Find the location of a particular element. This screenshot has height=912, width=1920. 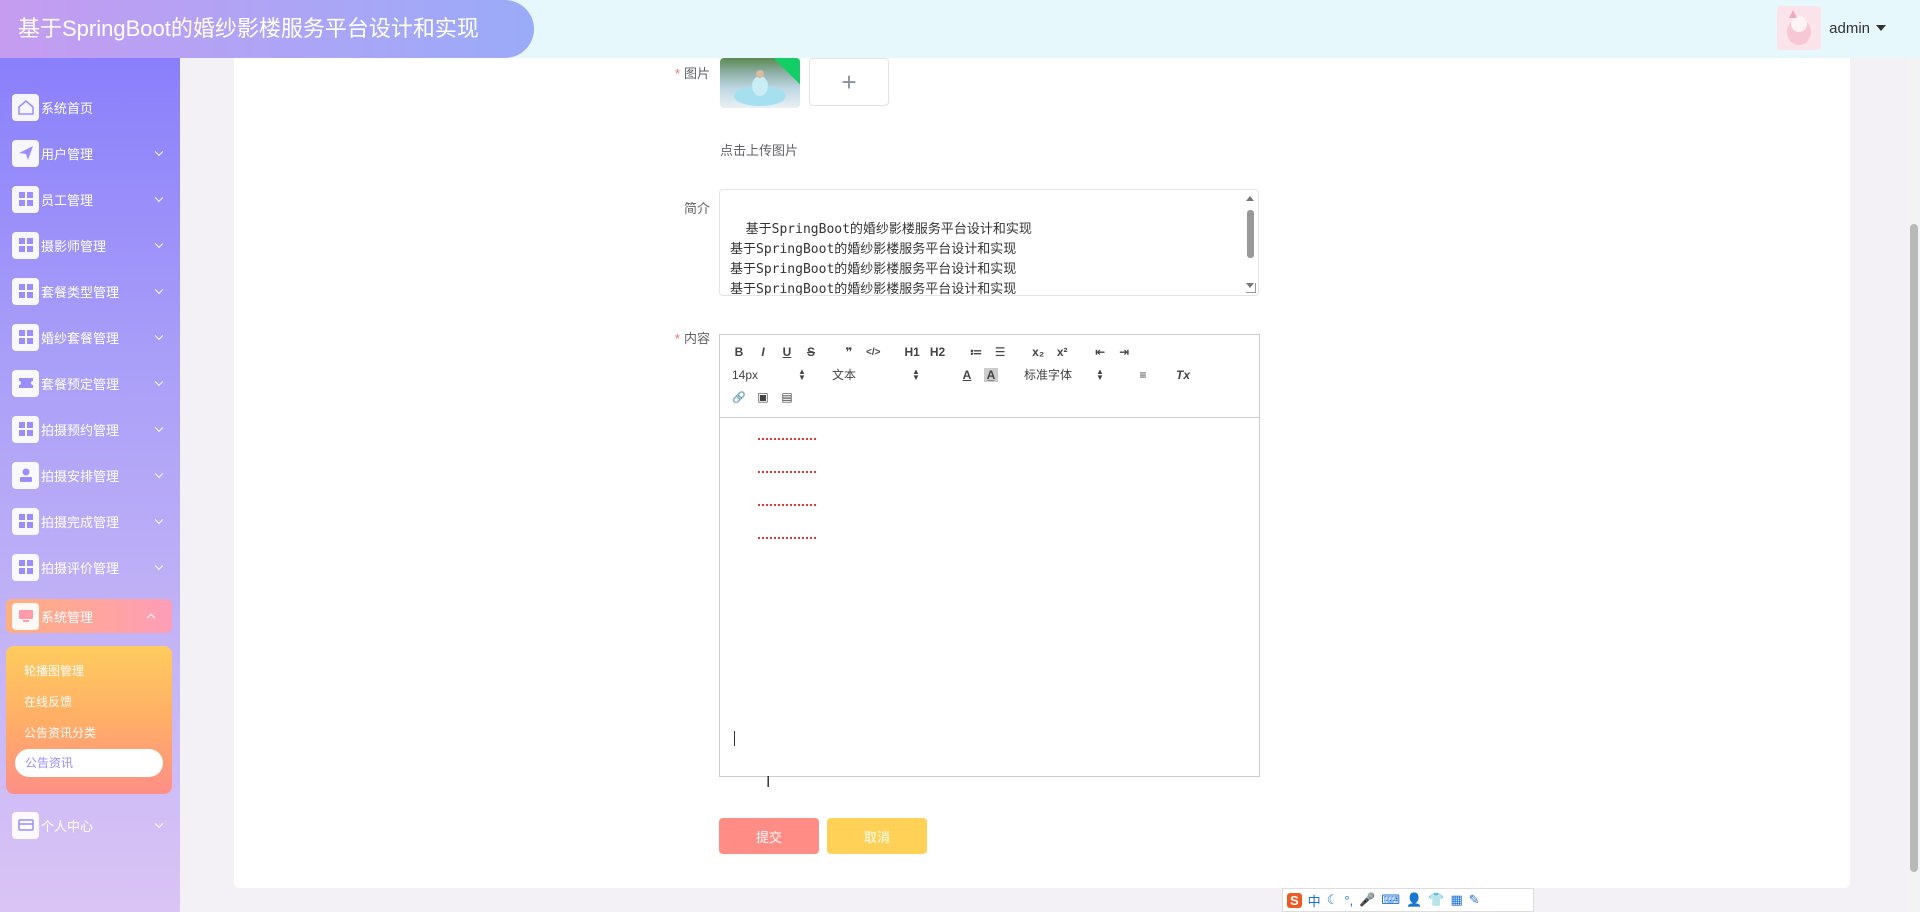

user-icon is located at coordinates (25, 475).